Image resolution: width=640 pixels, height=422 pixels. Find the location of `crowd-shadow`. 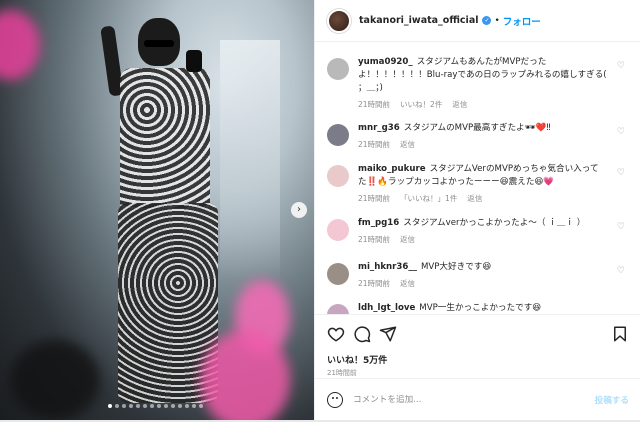

crowd-shadow is located at coordinates (55, 380).